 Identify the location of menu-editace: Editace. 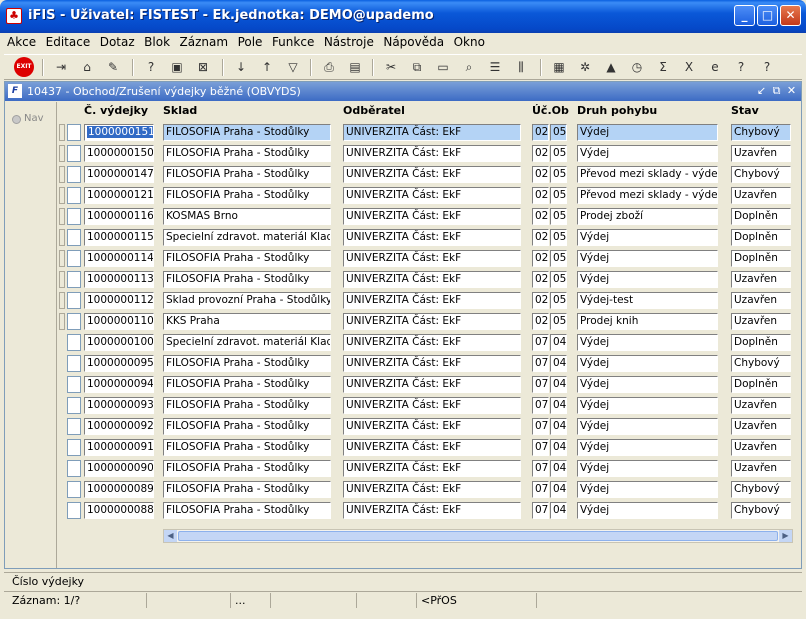
(68, 42).